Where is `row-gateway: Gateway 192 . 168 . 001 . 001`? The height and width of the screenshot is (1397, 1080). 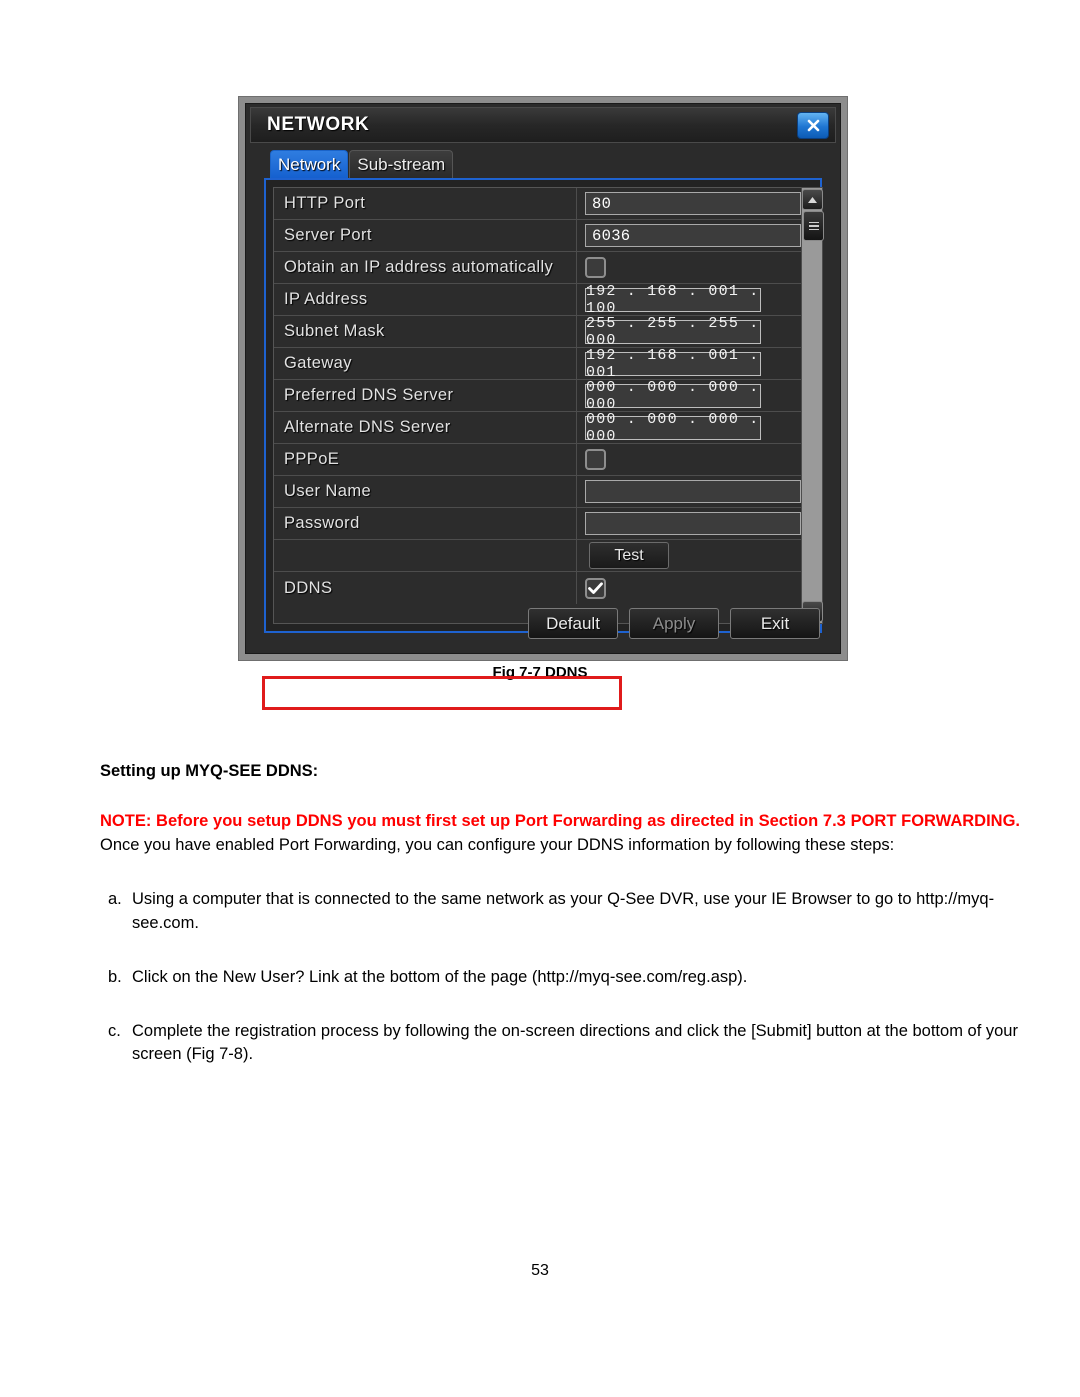
row-gateway: Gateway 192 . 168 . 001 . 001 is located at coordinates (537, 364).